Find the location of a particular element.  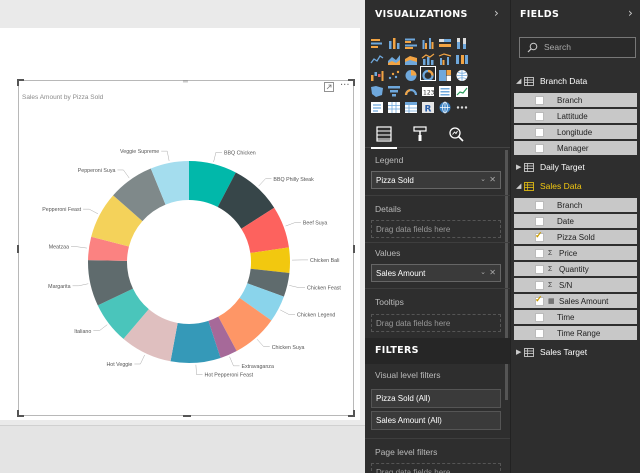

field-lattitude: Lattitude is located at coordinates (575, 116).